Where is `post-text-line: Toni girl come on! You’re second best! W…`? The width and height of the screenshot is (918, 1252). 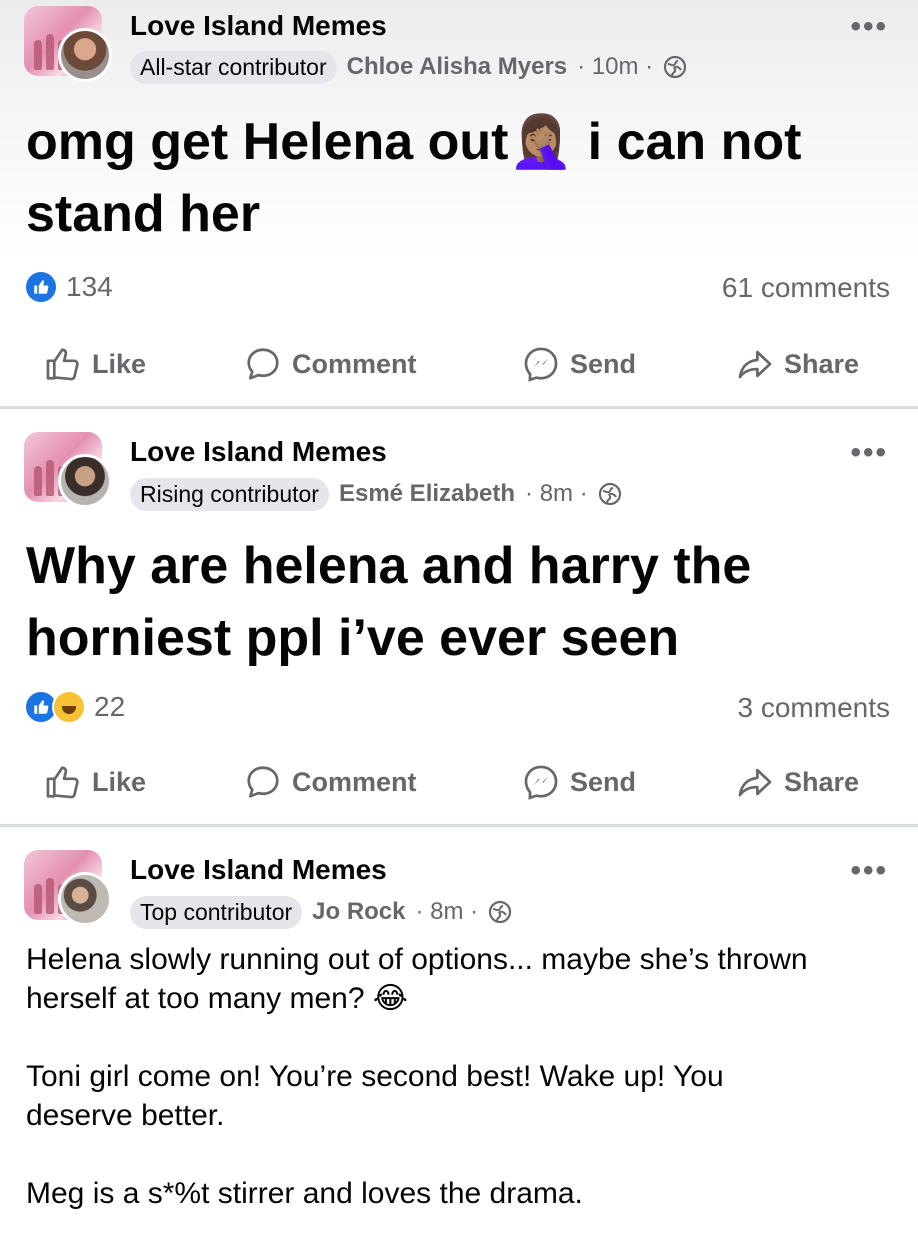
post-text-line: Toni girl come on! You’re second best! W… is located at coordinates (375, 1076).